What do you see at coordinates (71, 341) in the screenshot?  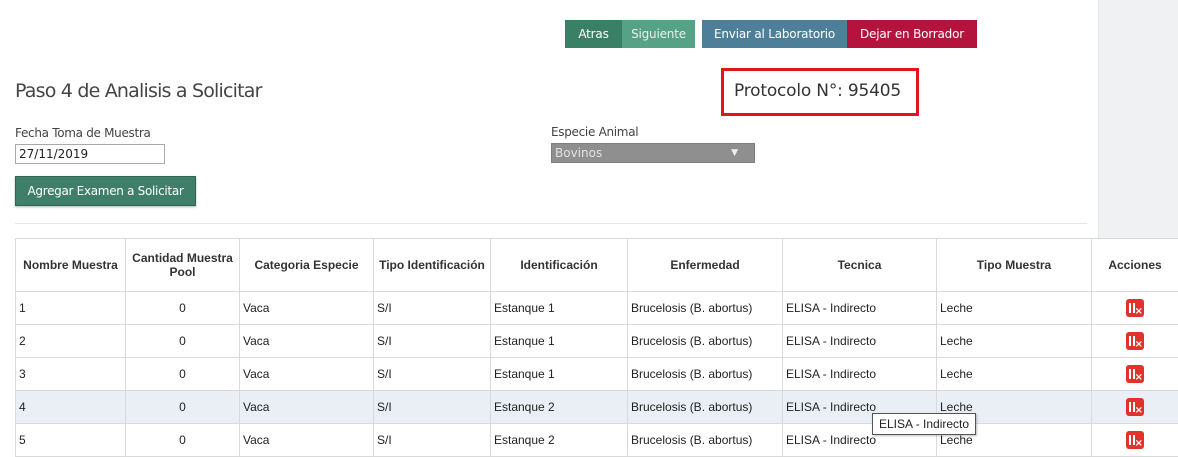 I see `cell-nombre-muestra: 2` at bounding box center [71, 341].